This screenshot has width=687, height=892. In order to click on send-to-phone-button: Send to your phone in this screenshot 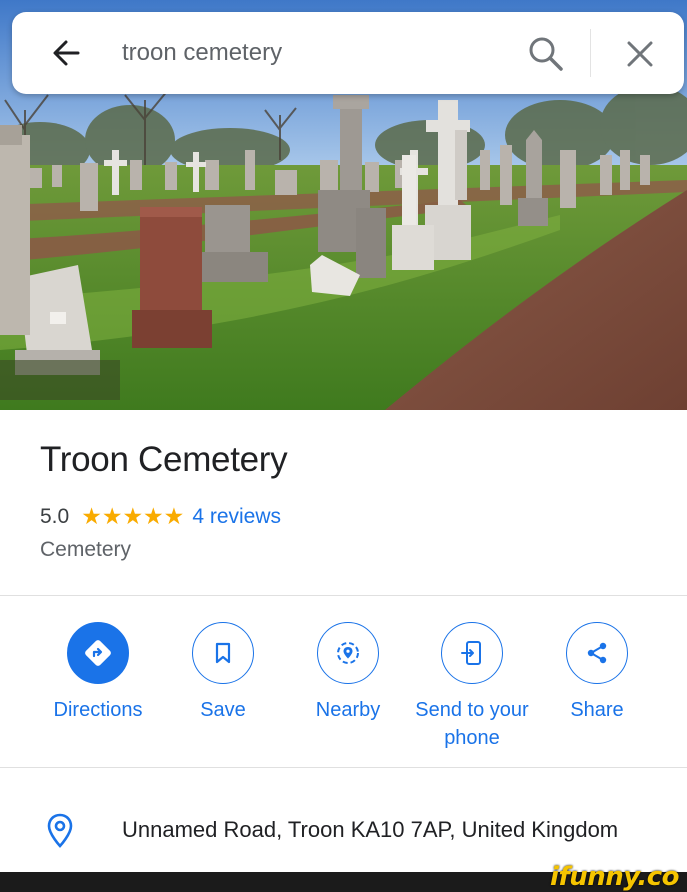, I will do `click(472, 687)`.